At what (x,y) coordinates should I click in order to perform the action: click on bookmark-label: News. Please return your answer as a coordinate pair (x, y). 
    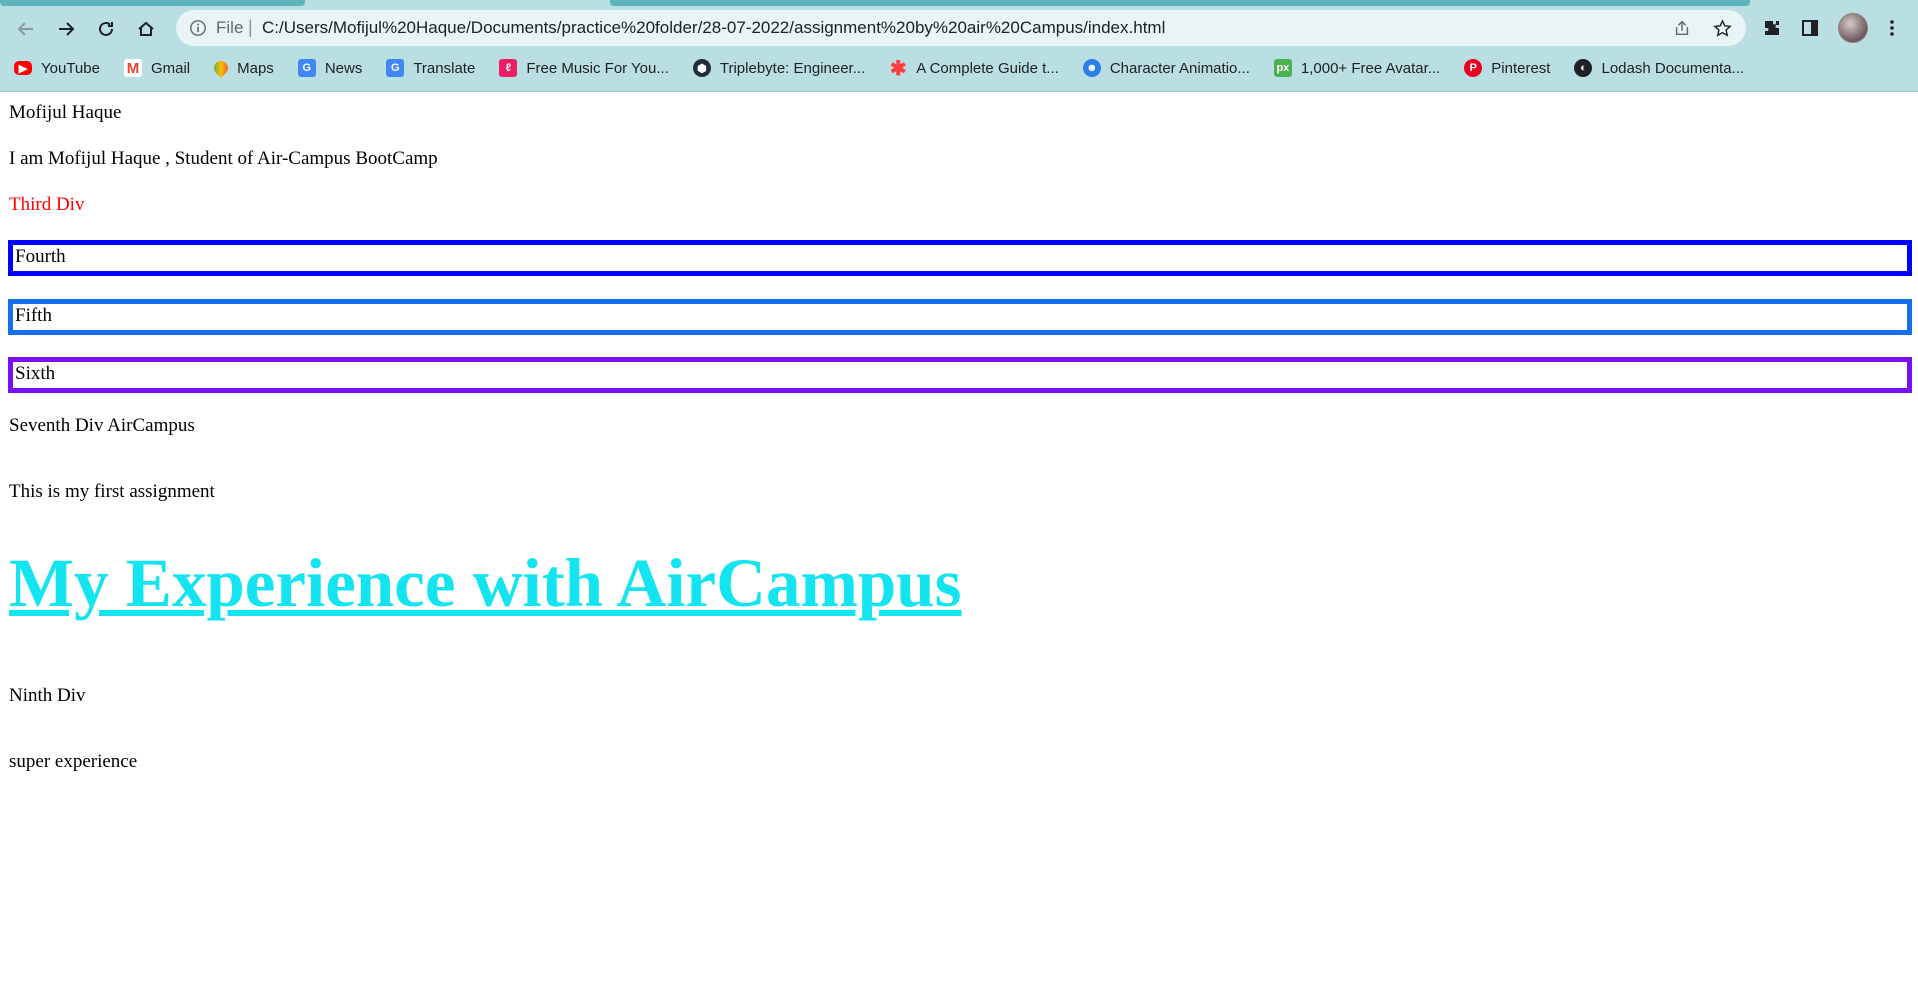
    Looking at the image, I should click on (343, 68).